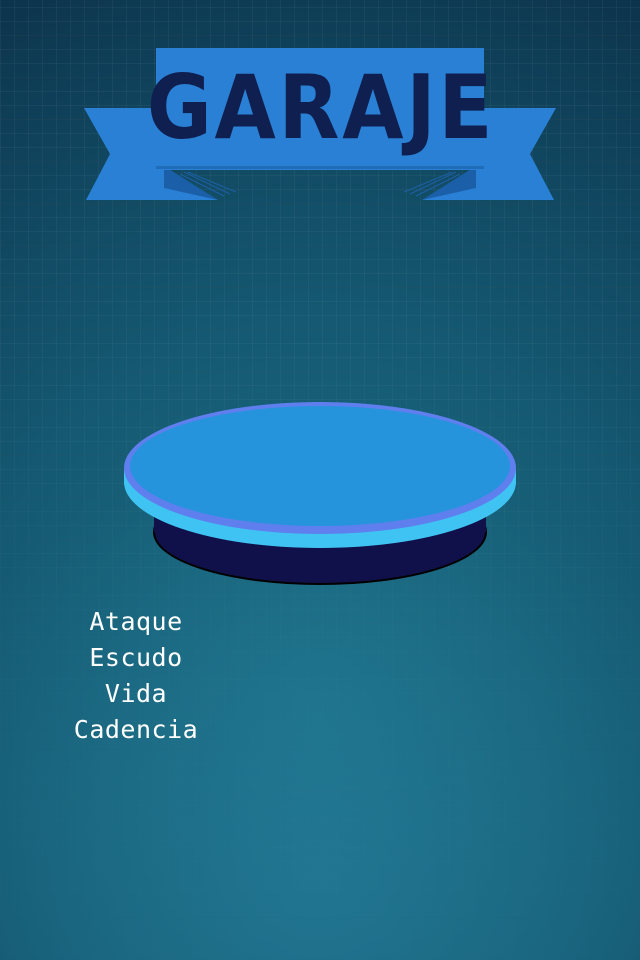 This screenshot has height=960, width=640. What do you see at coordinates (136, 693) in the screenshot?
I see `stat-vida: Vida` at bounding box center [136, 693].